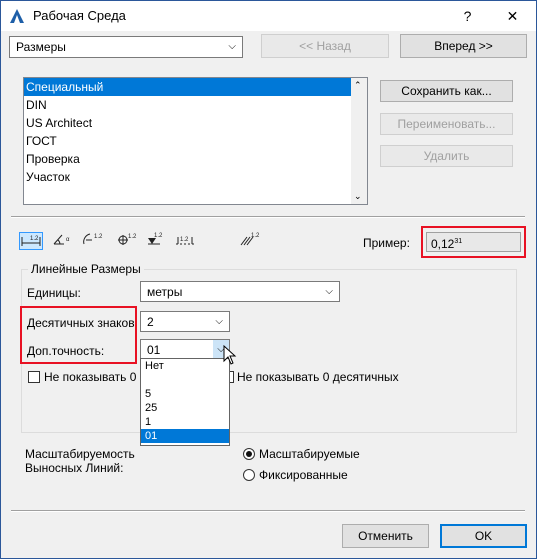  I want to click on mouse-pointer-icon, so click(230, 355).